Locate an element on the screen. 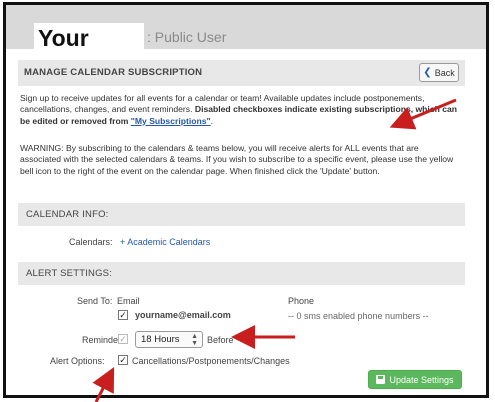 The width and height of the screenshot is (495, 402). arrow-to-alert-options is located at coordinates (103, 384).